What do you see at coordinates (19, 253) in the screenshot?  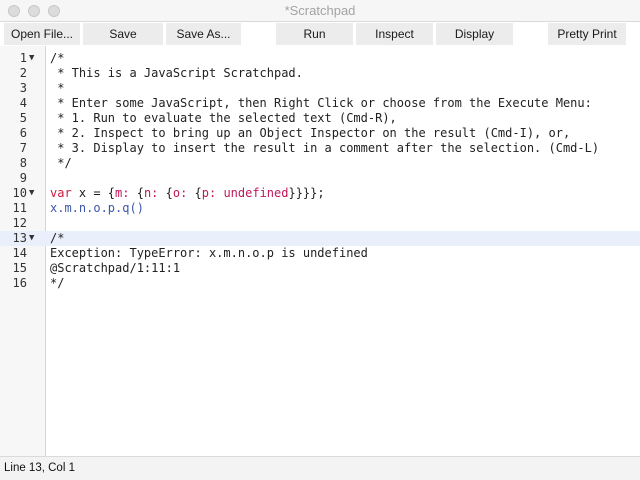 I see `line-number: 14` at bounding box center [19, 253].